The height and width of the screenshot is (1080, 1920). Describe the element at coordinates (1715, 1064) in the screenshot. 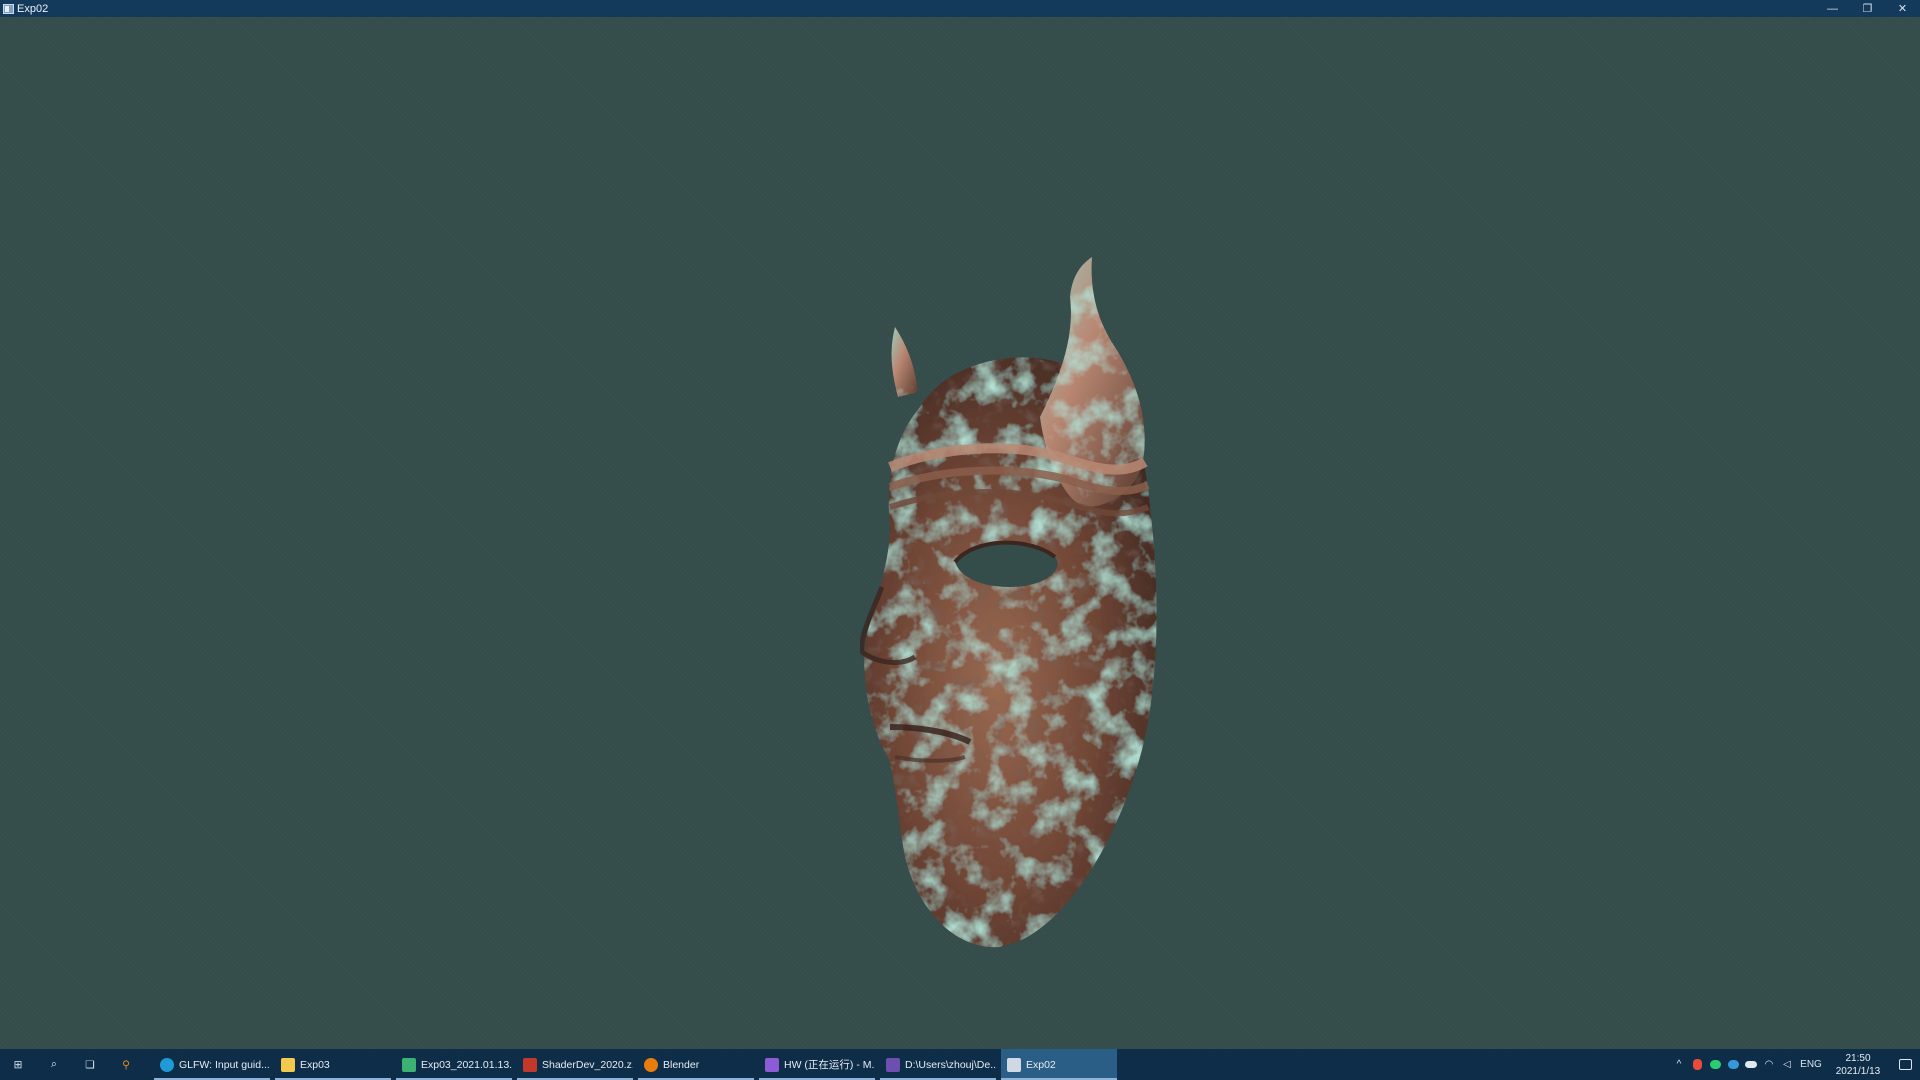

I see `wechat-icon` at that location.